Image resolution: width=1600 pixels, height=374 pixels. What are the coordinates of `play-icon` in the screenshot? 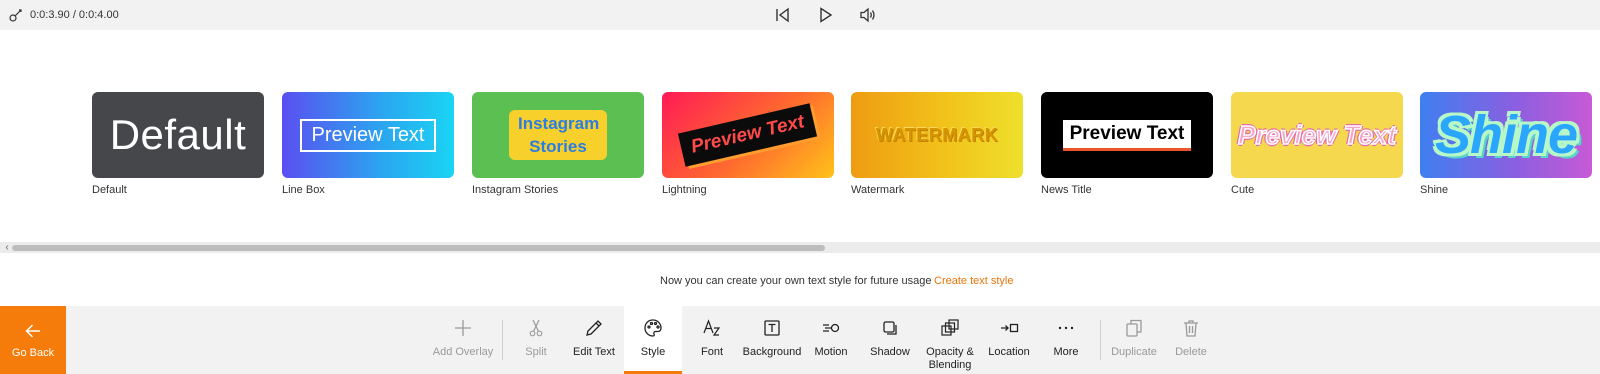 It's located at (826, 15).